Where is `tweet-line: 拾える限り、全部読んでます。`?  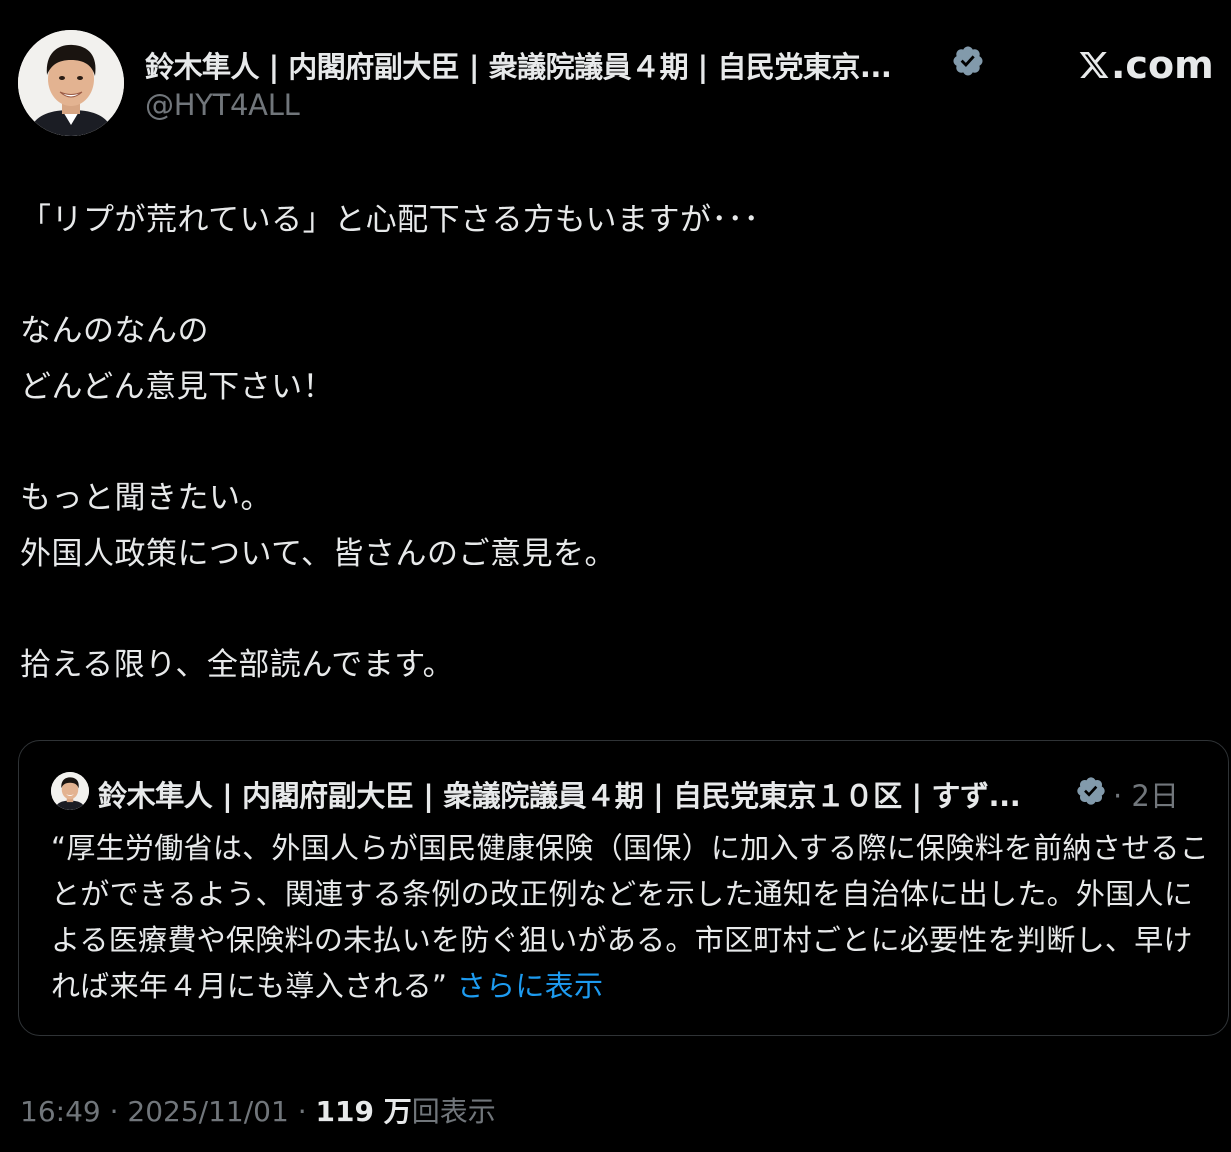 tweet-line: 拾える限り、全部読んでます。 is located at coordinates (237, 665).